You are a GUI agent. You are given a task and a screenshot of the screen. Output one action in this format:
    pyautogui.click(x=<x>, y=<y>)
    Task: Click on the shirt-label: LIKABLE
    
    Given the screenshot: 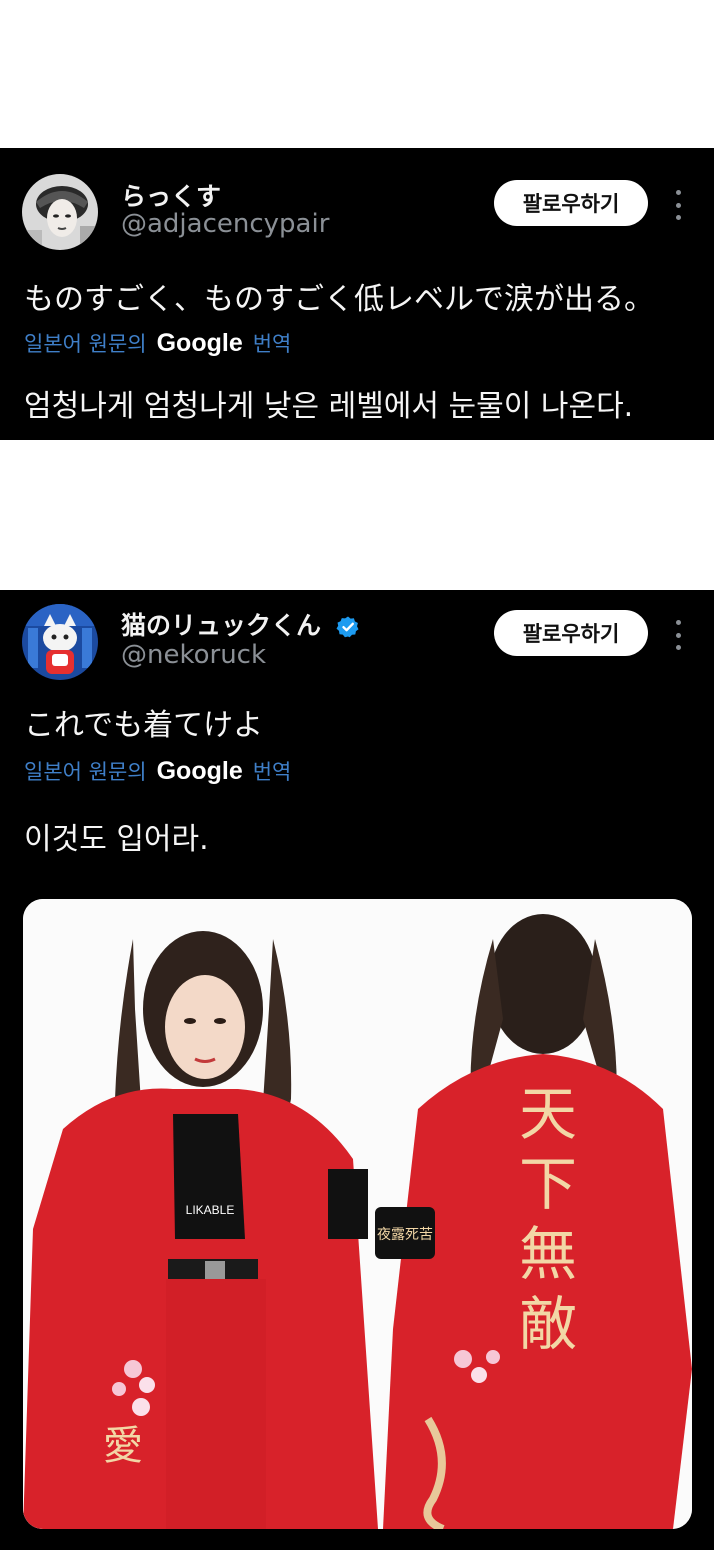 What is the action you would take?
    pyautogui.click(x=210, y=1210)
    